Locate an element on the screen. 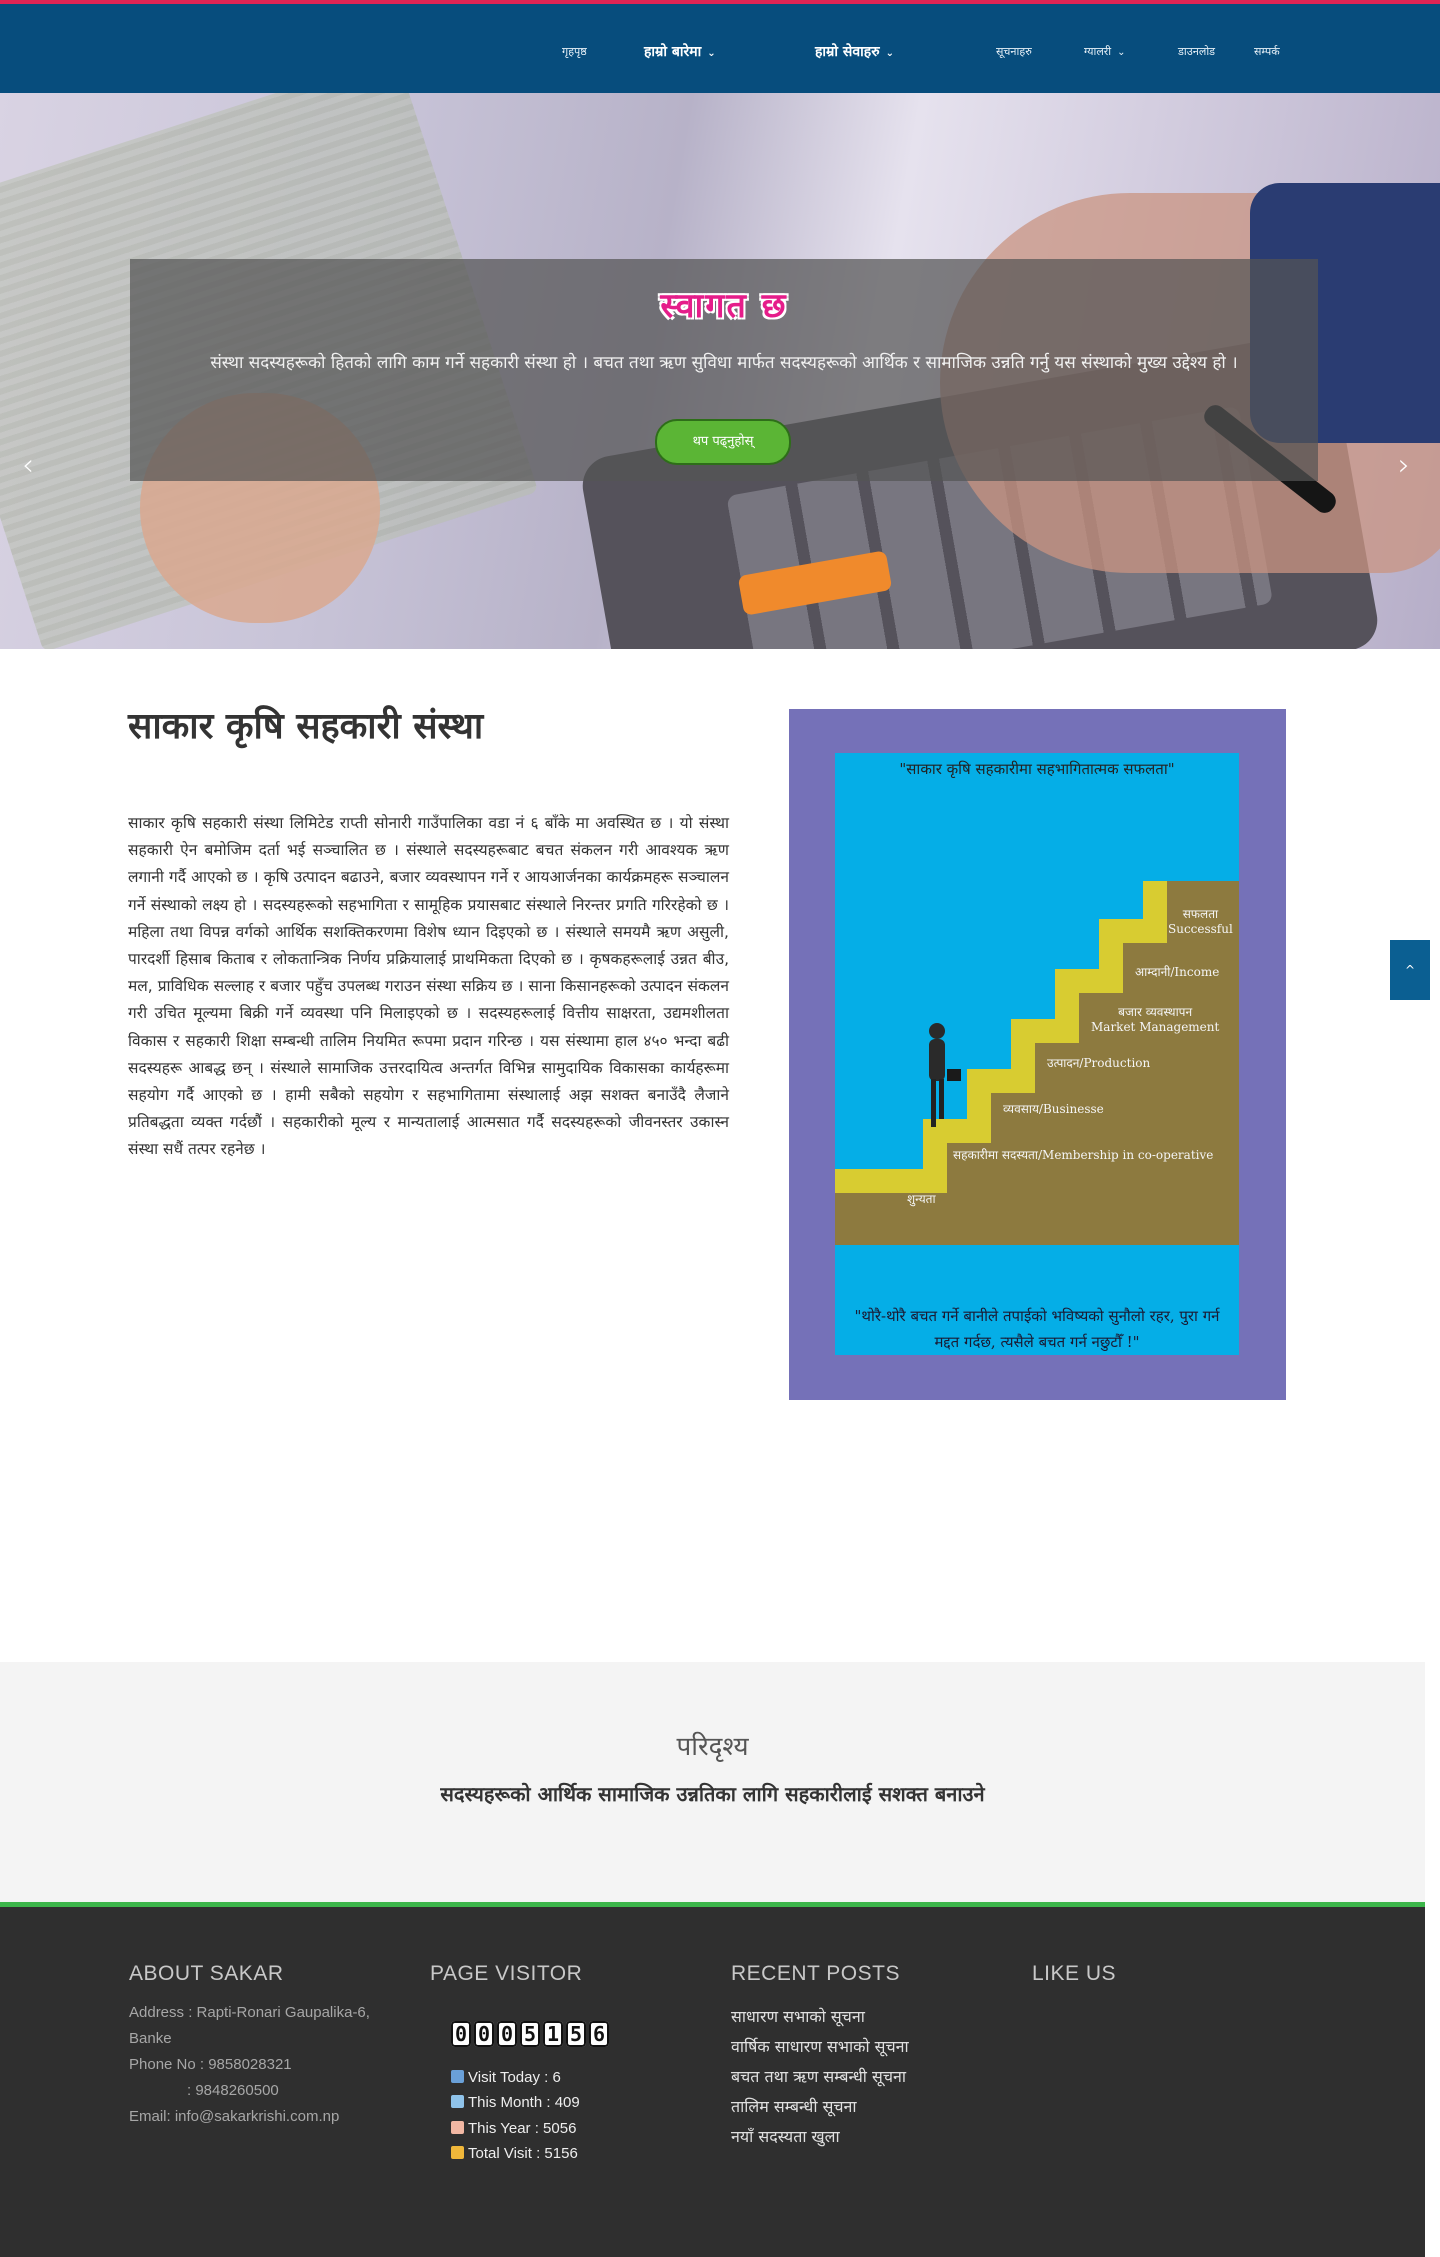 The image size is (1440, 2257). nav-home: गृहपृष्ठ is located at coordinates (574, 51).